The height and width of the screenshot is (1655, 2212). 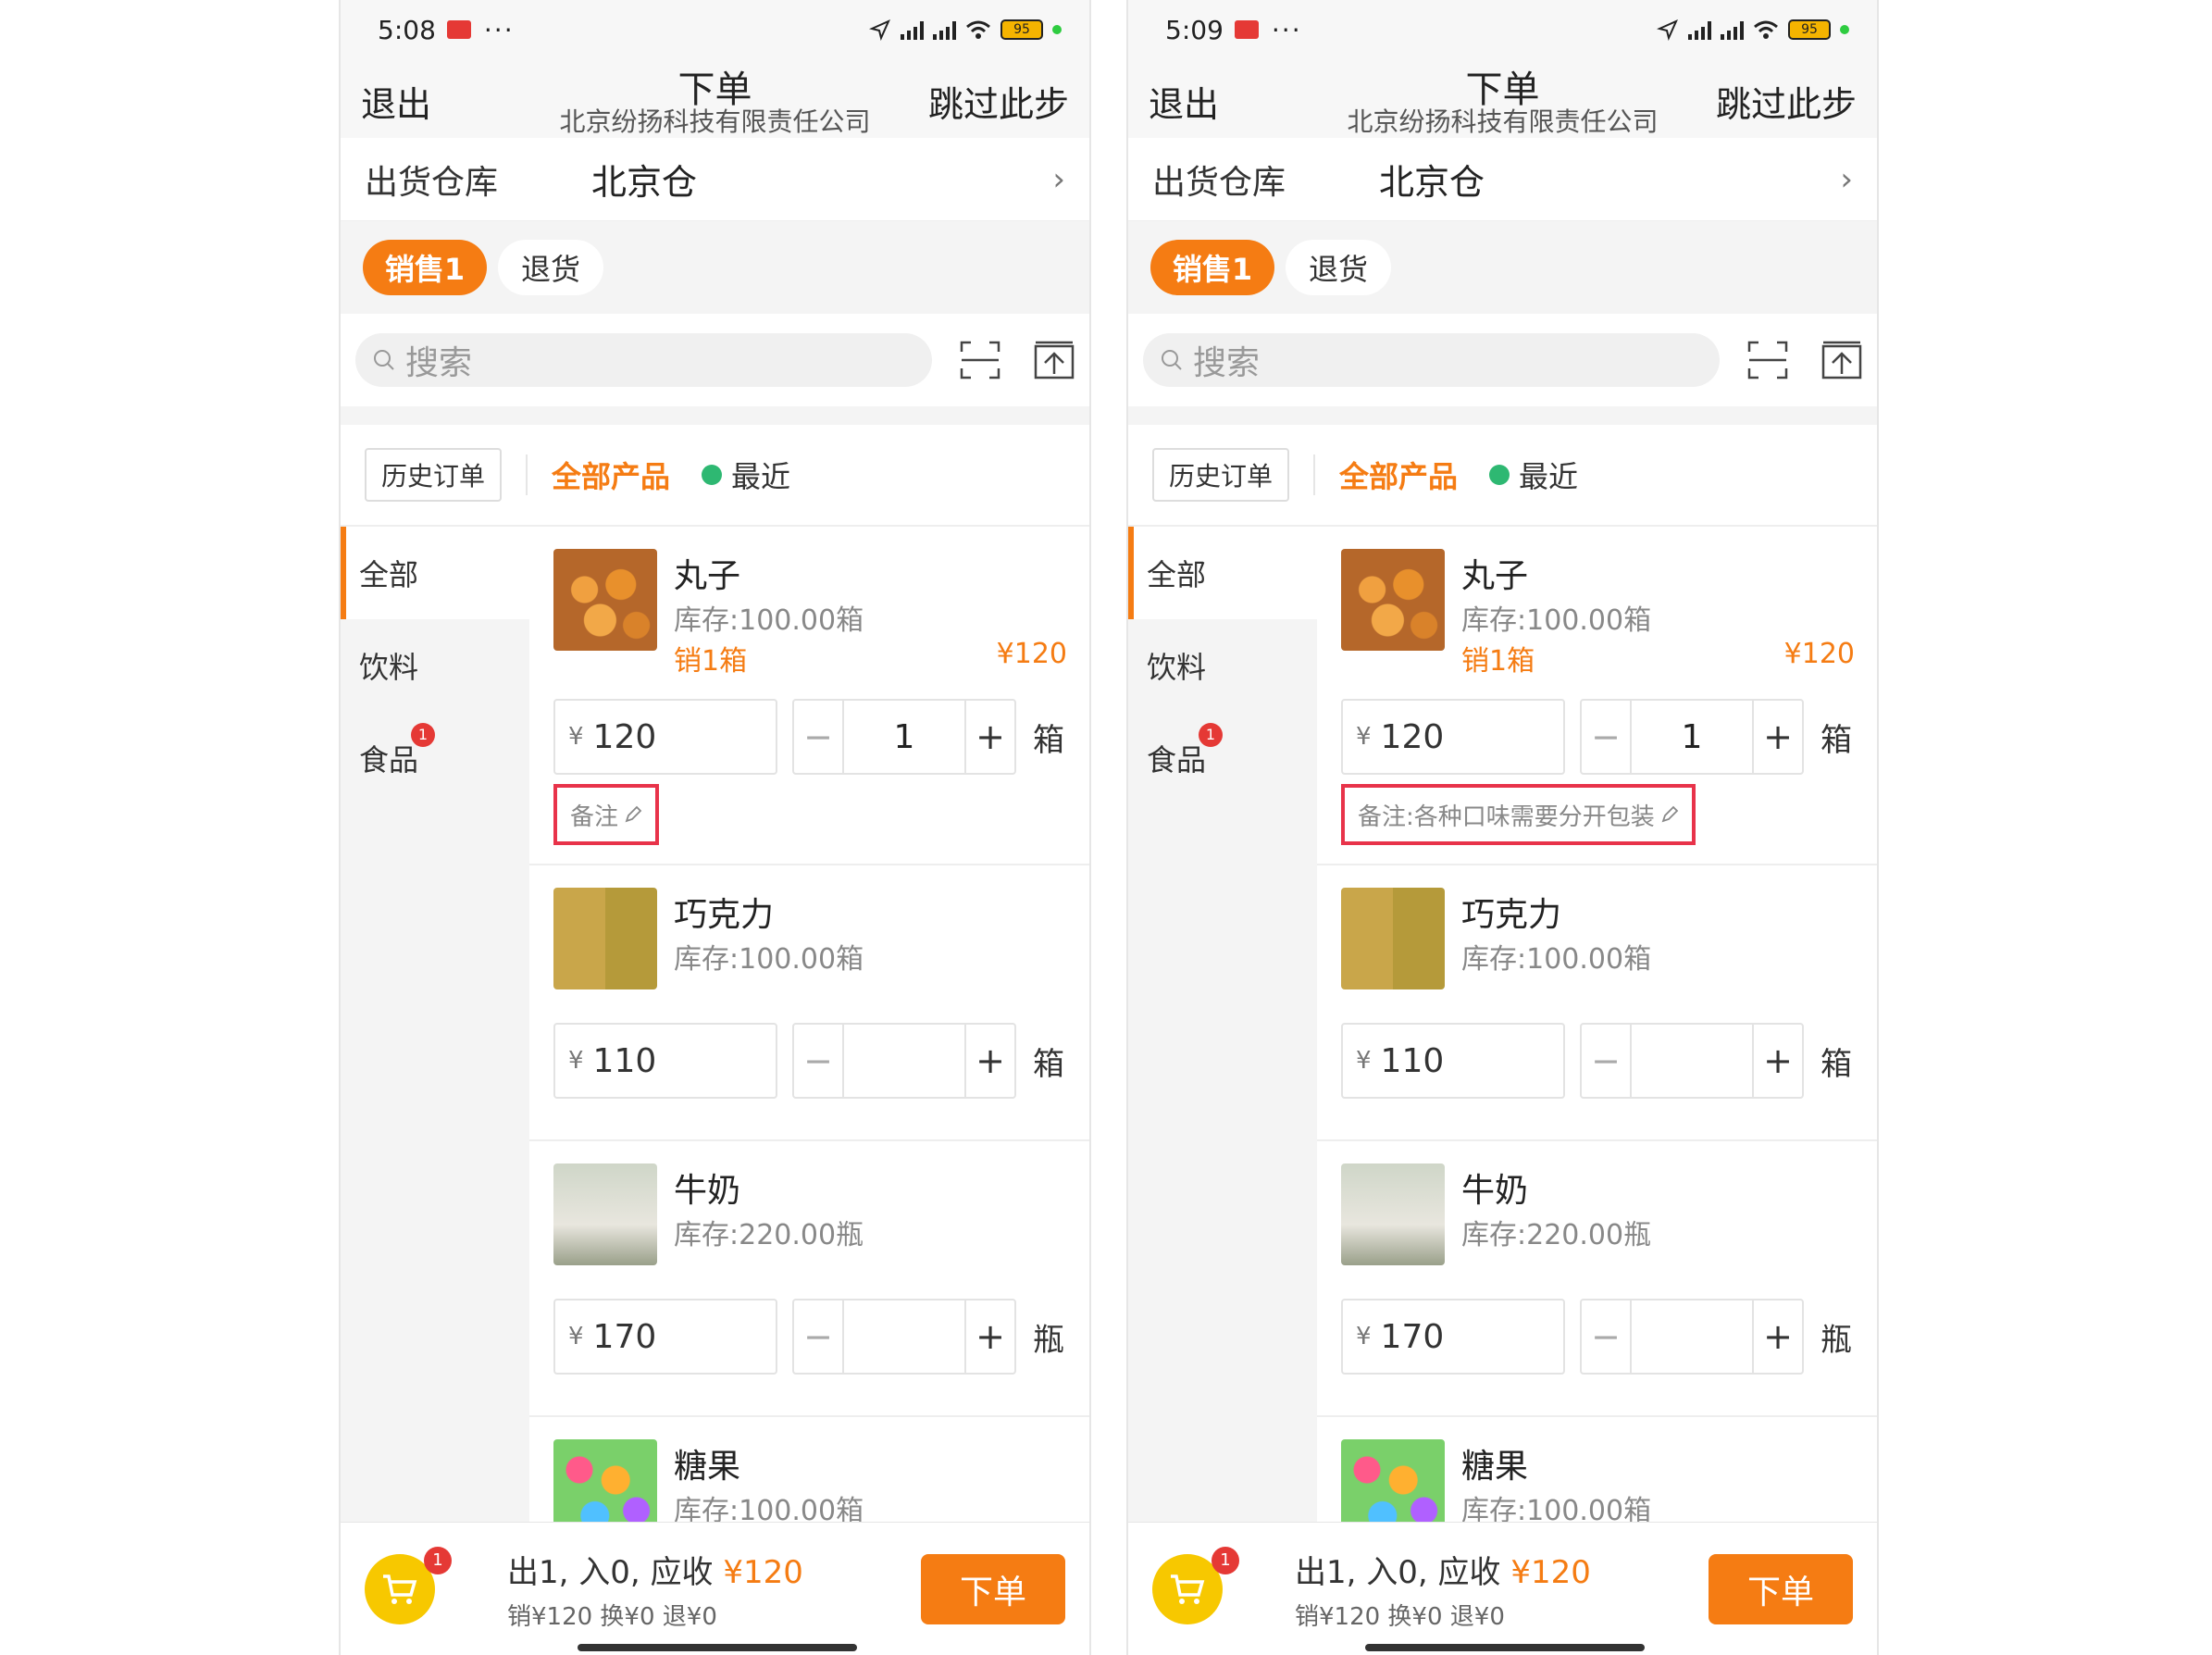 I want to click on quantity-stepper: − 1 +, so click(x=904, y=737).